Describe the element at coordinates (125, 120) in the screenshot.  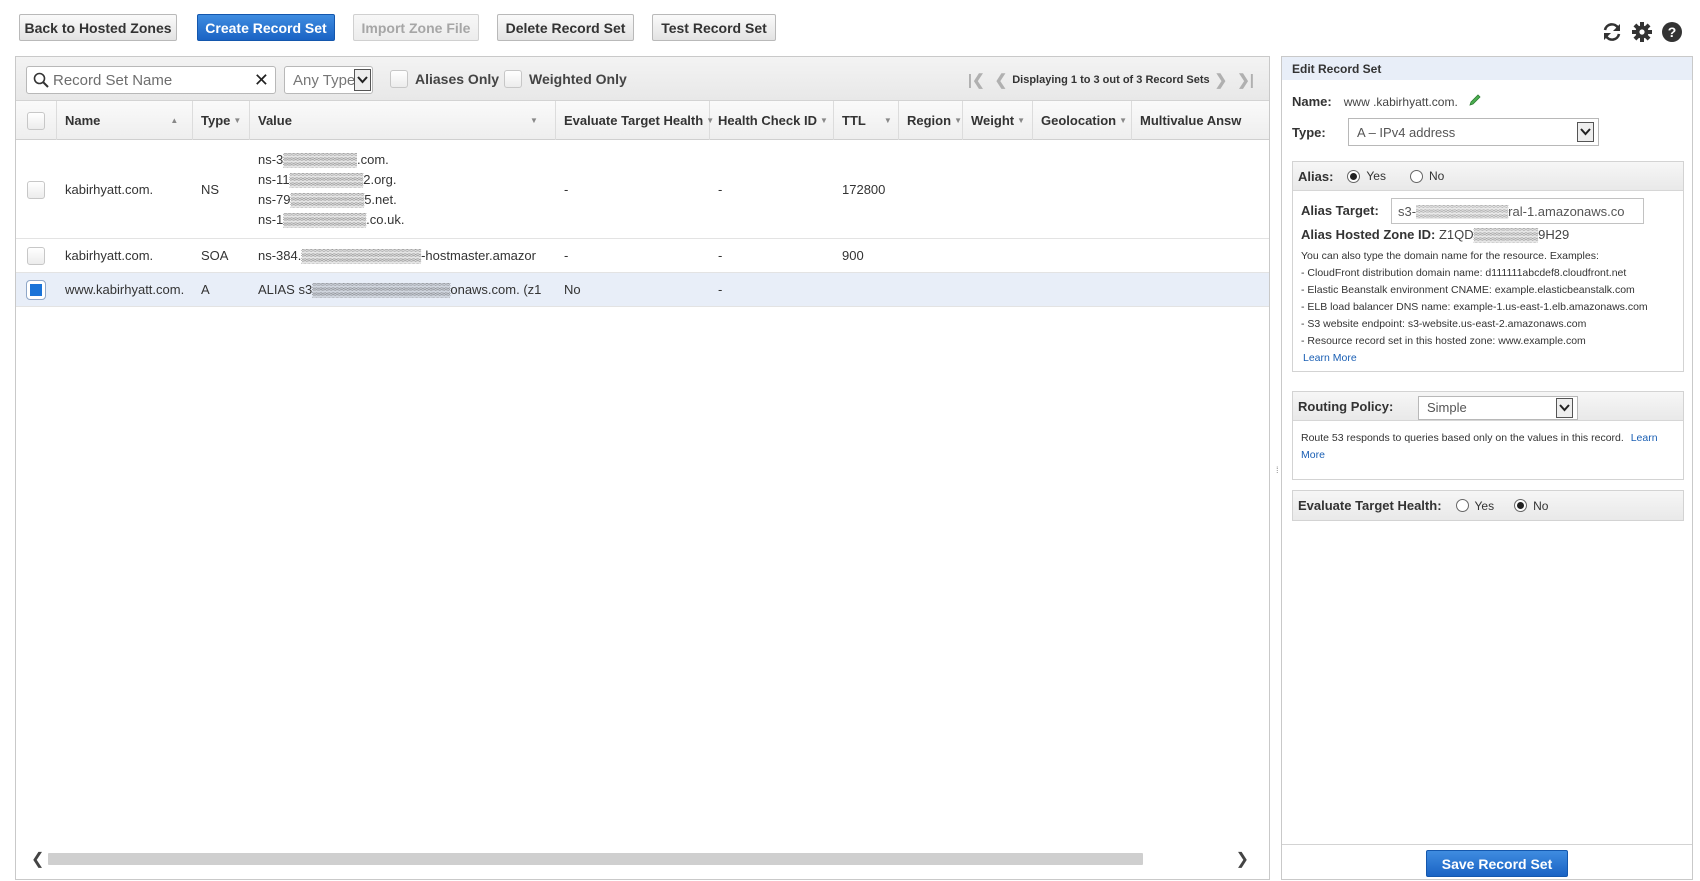
I see `column-header-name: Name ▲` at that location.